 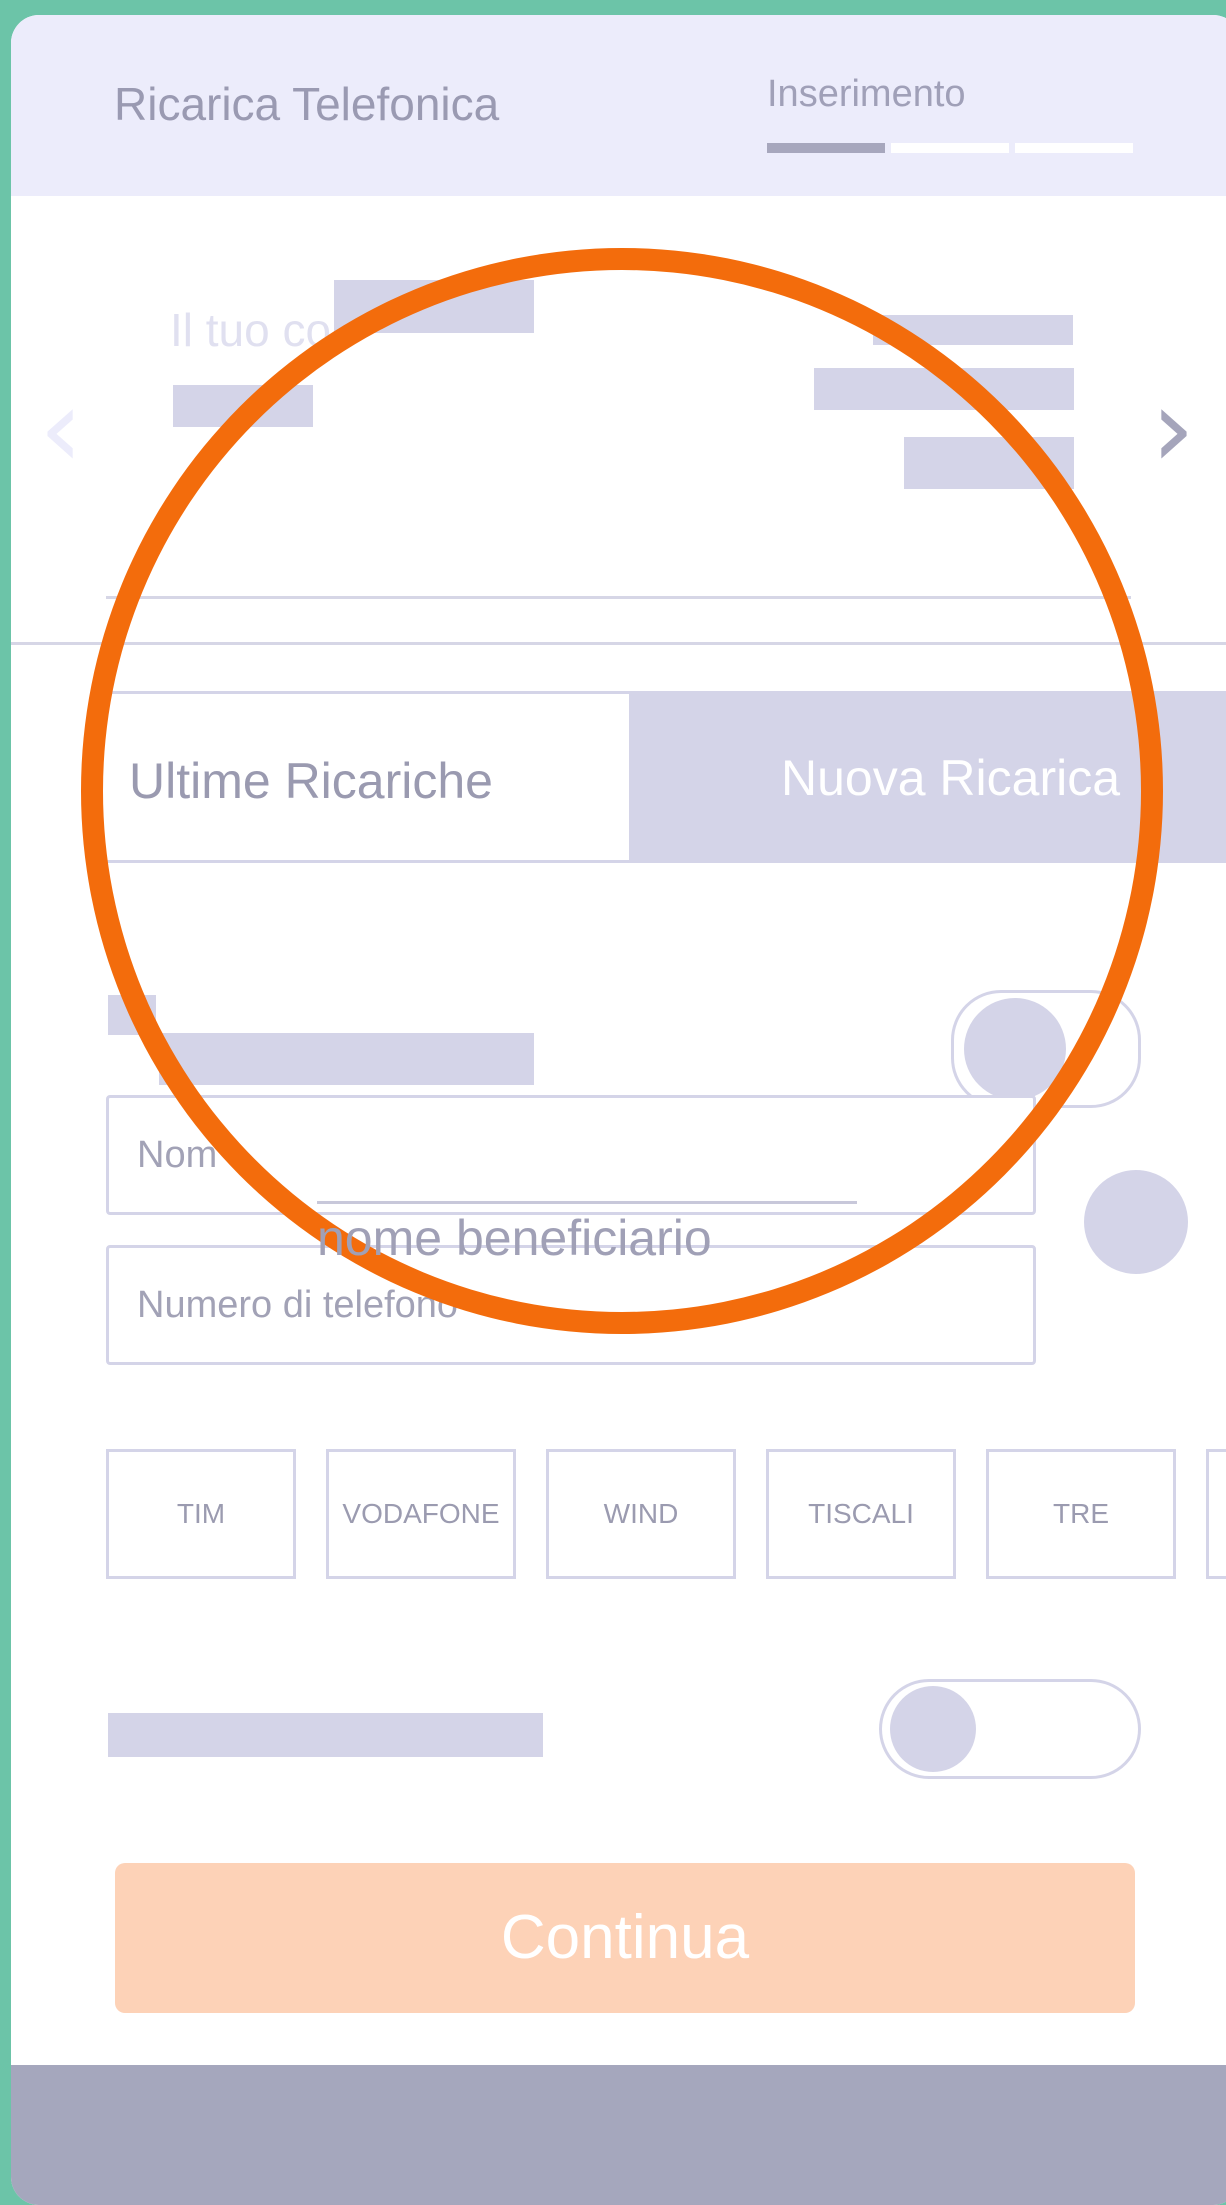 I want to click on continue-button: Continua, so click(x=625, y=1938).